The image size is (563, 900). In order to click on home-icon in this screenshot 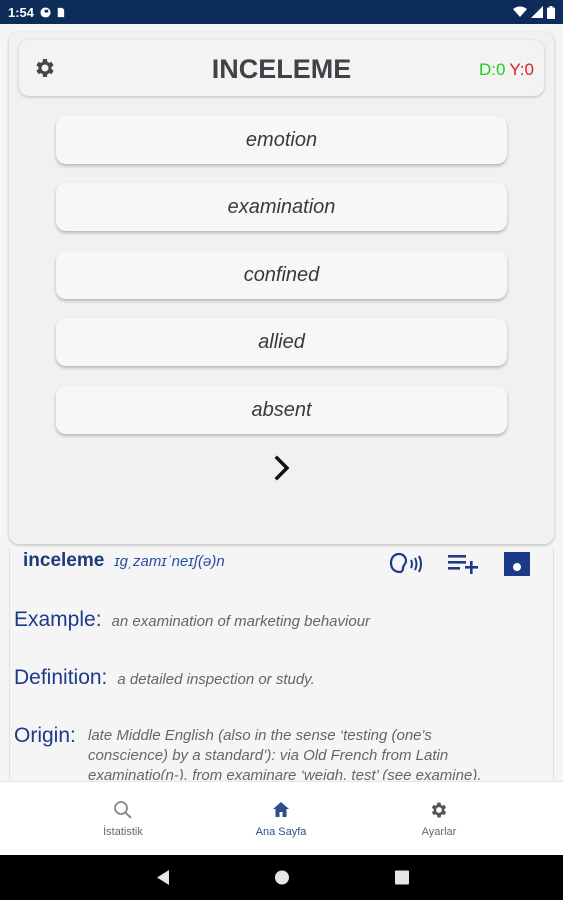, I will do `click(281, 809)`.